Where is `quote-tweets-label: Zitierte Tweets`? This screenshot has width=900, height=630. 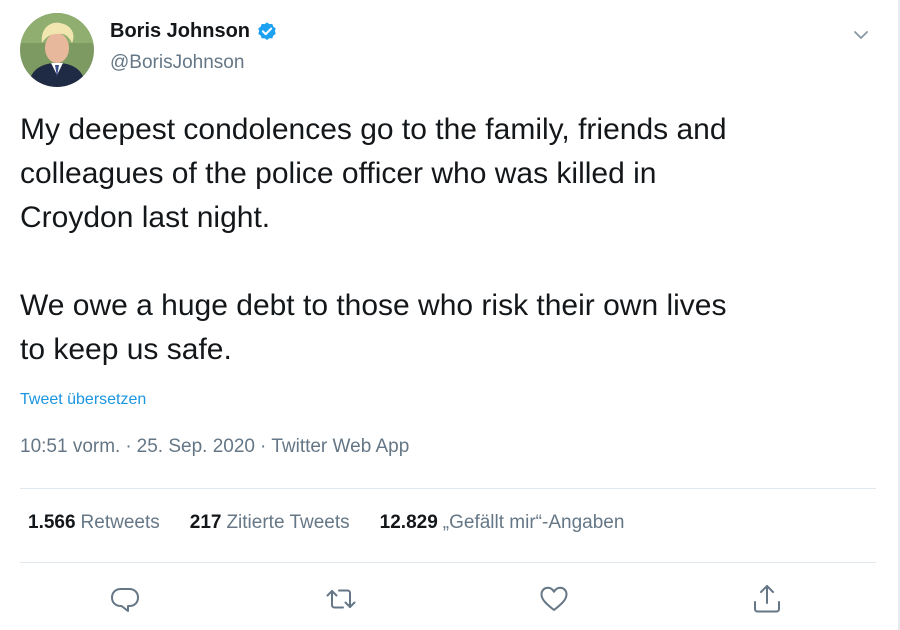
quote-tweets-label: Zitierte Tweets is located at coordinates (288, 522).